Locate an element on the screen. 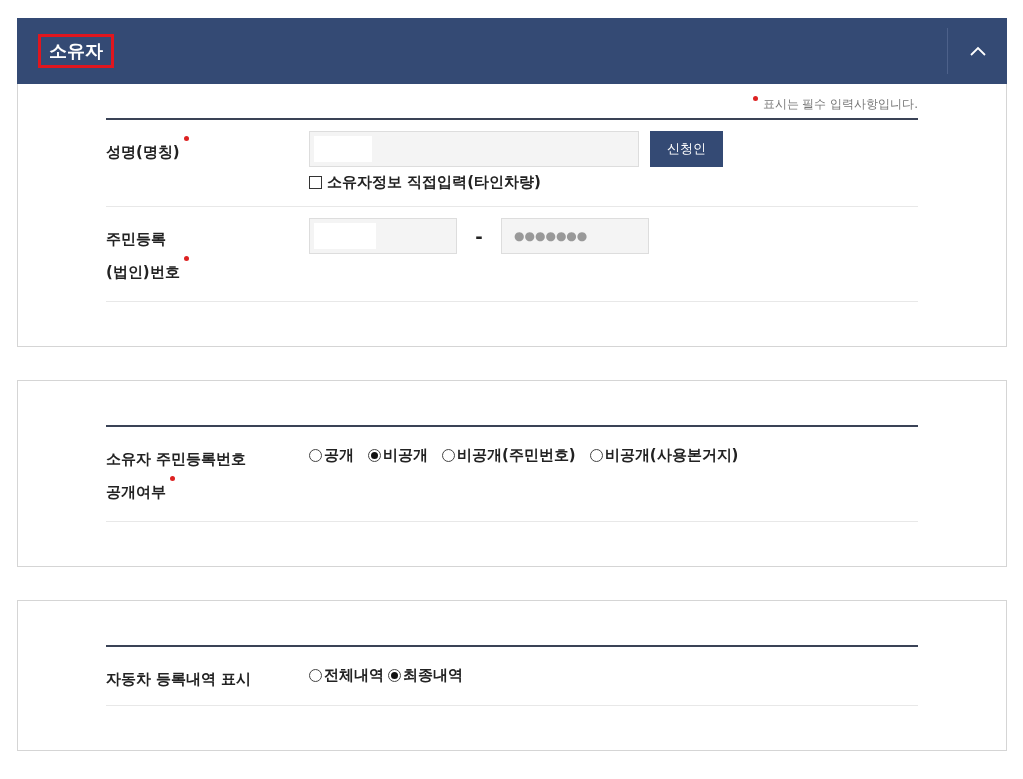 The height and width of the screenshot is (779, 1023). field-label: 소유자 주민등록번호 is located at coordinates (176, 459).